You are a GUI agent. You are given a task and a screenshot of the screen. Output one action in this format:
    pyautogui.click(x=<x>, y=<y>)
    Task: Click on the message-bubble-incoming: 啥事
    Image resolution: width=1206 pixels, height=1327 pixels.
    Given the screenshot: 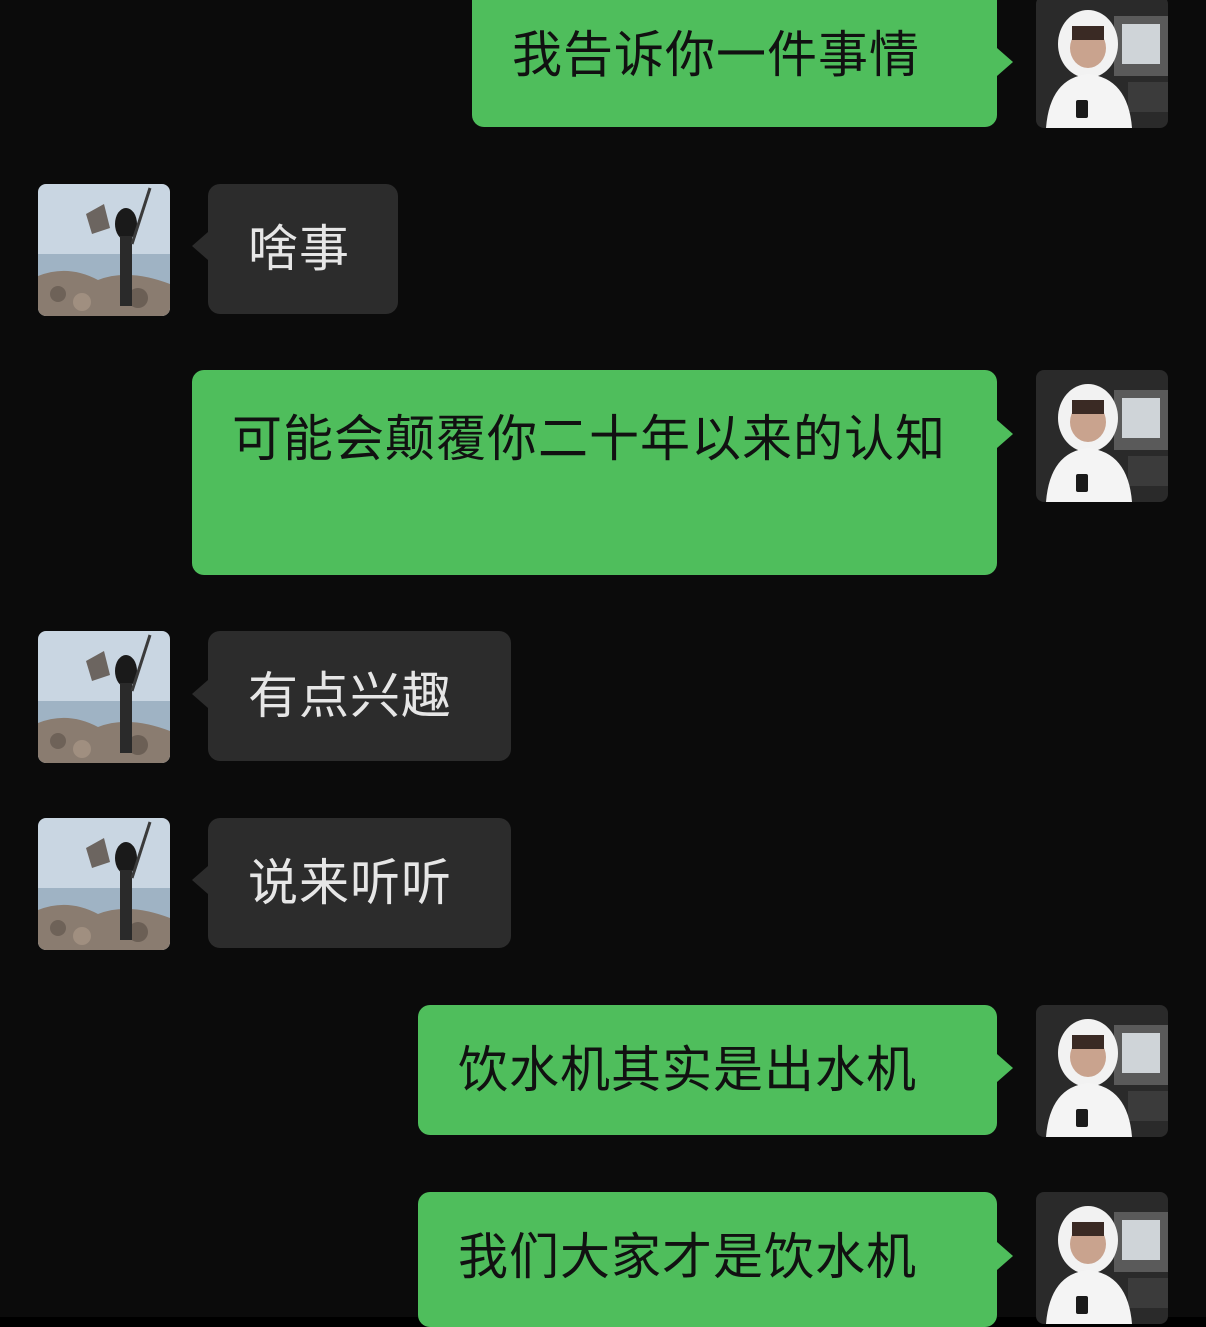 What is the action you would take?
    pyautogui.click(x=303, y=249)
    